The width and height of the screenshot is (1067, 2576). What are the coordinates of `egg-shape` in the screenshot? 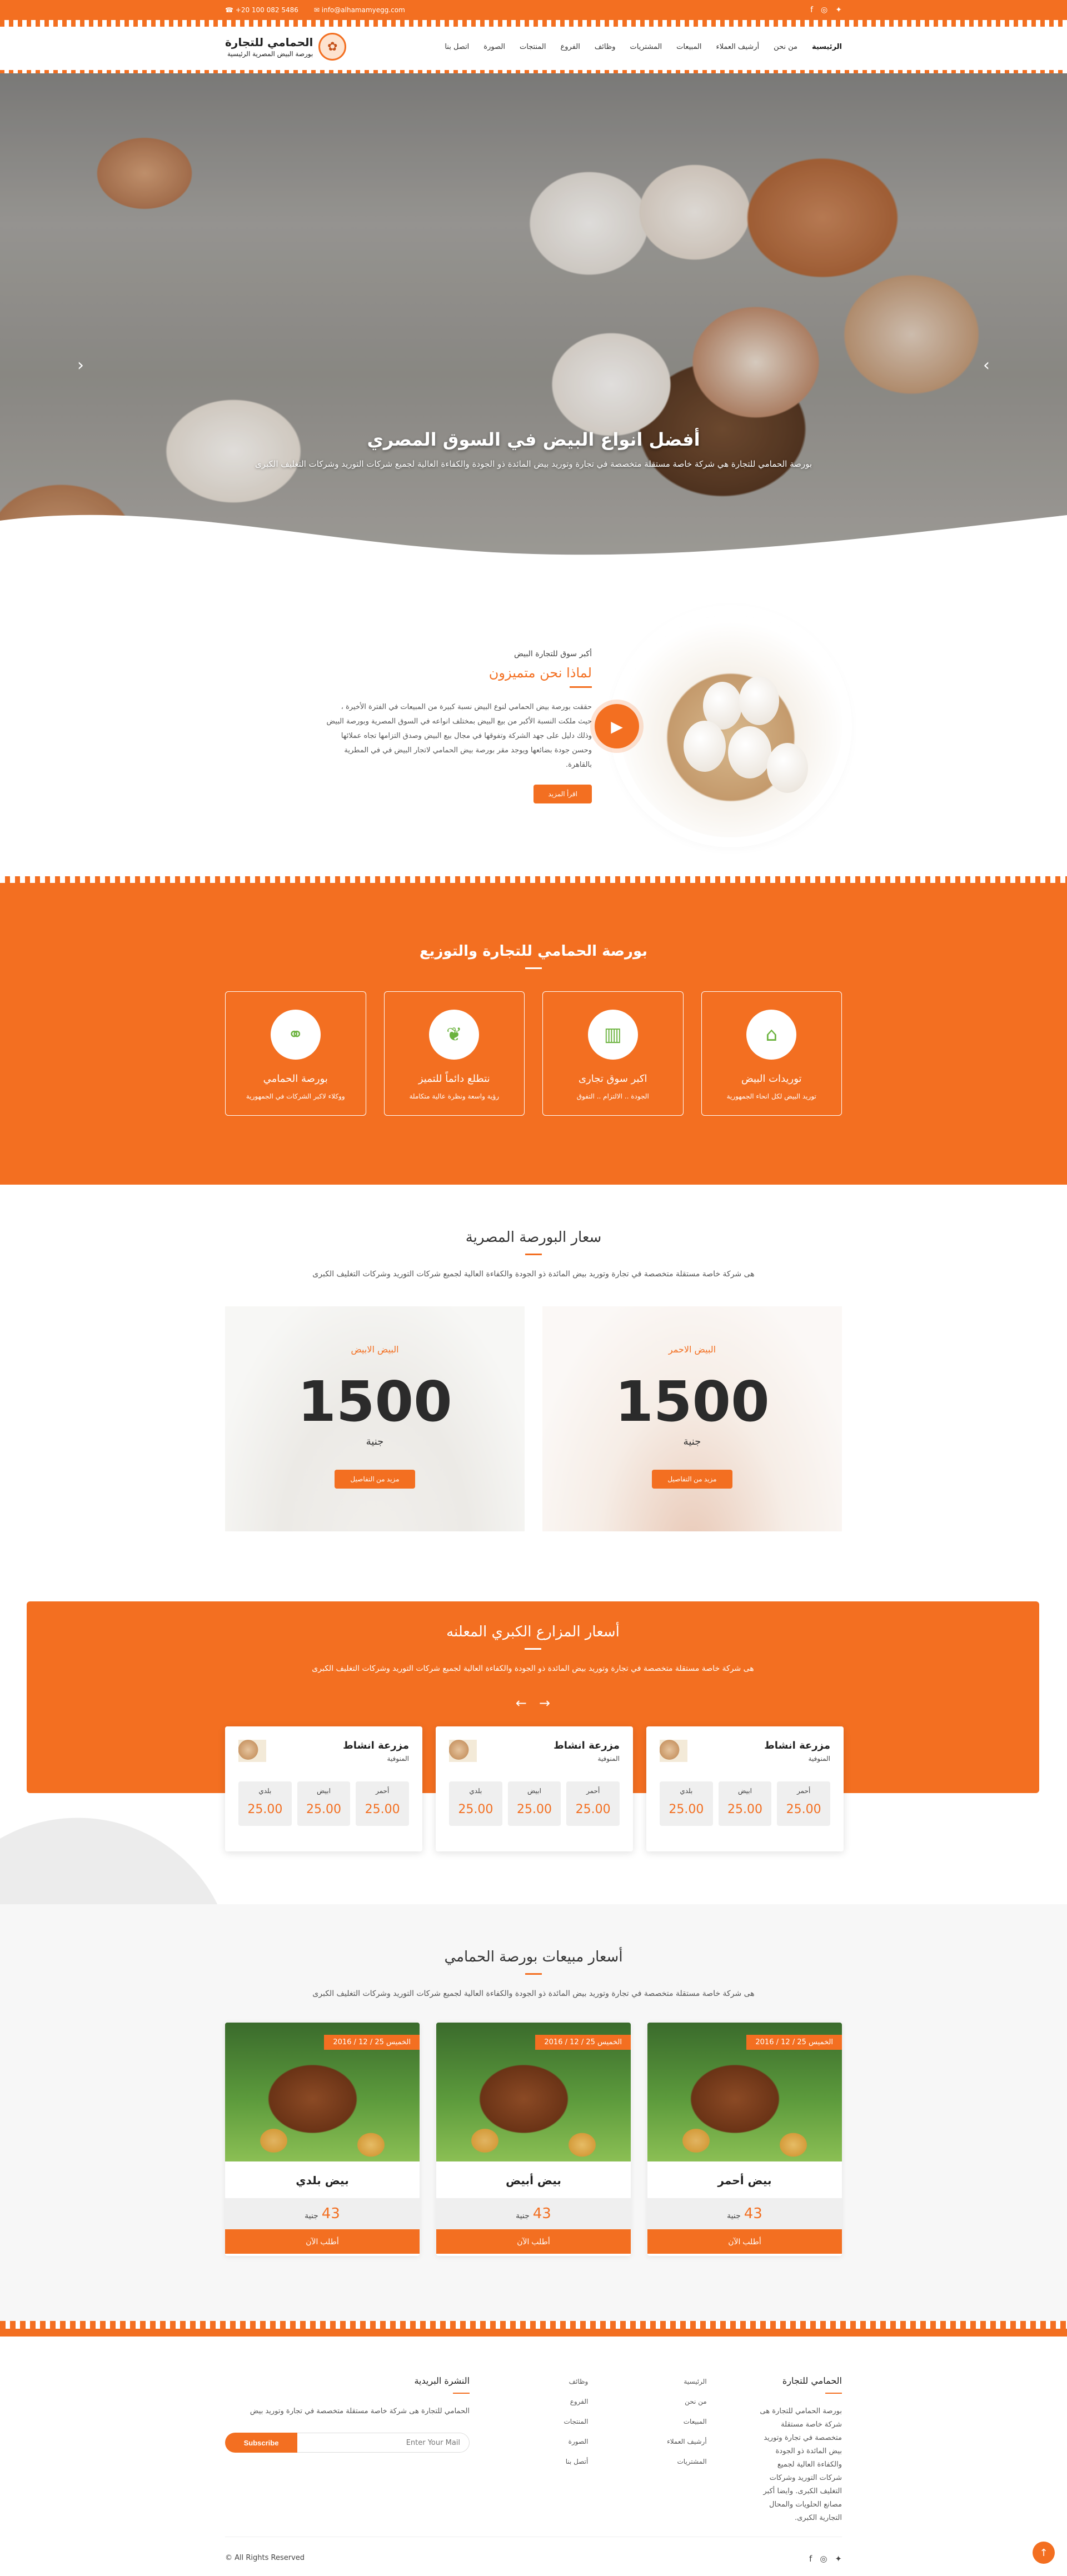 It's located at (705, 746).